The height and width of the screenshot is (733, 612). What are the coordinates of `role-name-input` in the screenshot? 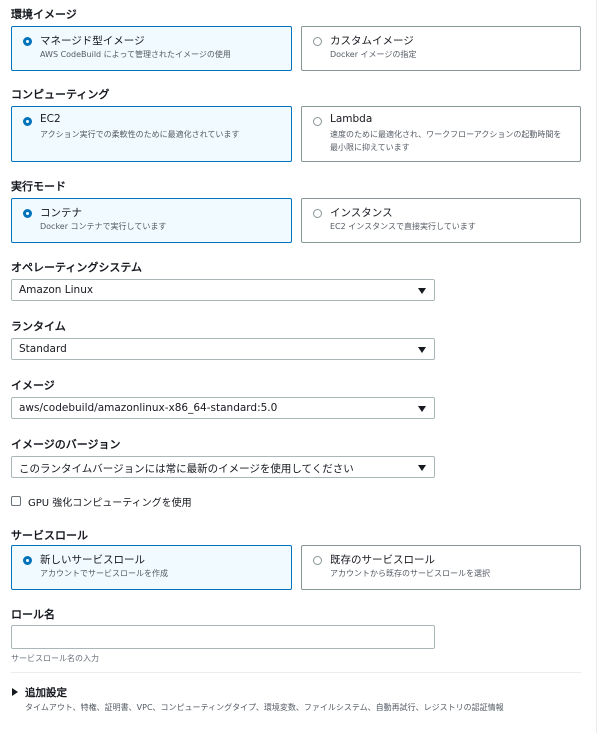 It's located at (223, 637).